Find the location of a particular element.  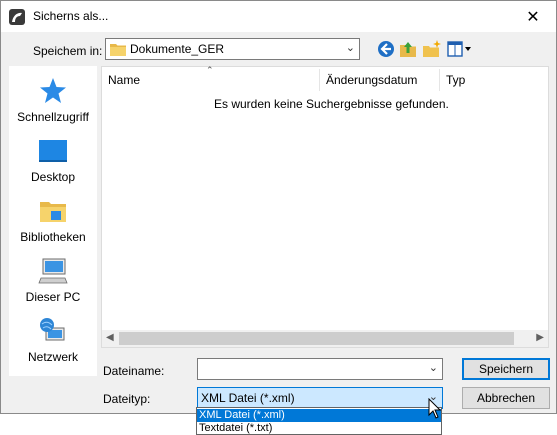

filetype-label: Dateityp: is located at coordinates (127, 399).